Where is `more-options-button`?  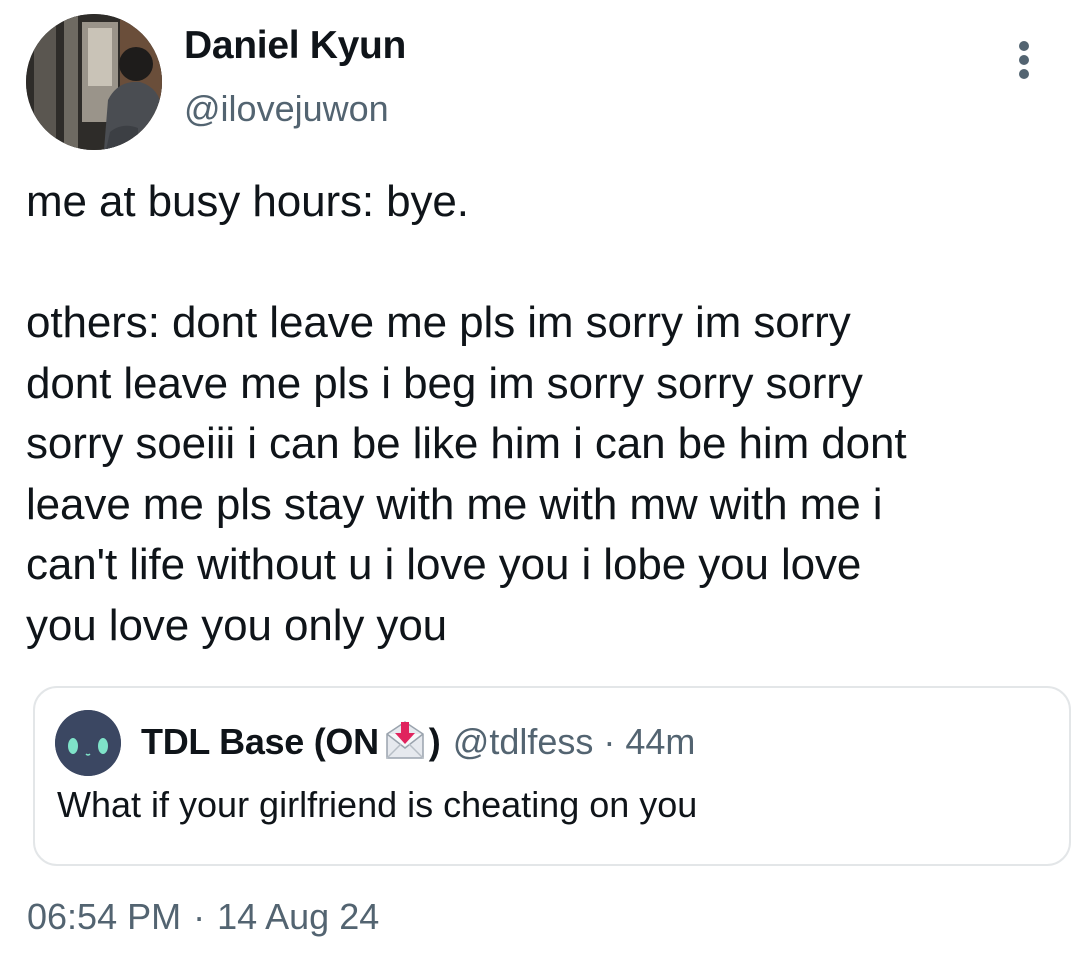
more-options-button is located at coordinates (1024, 60).